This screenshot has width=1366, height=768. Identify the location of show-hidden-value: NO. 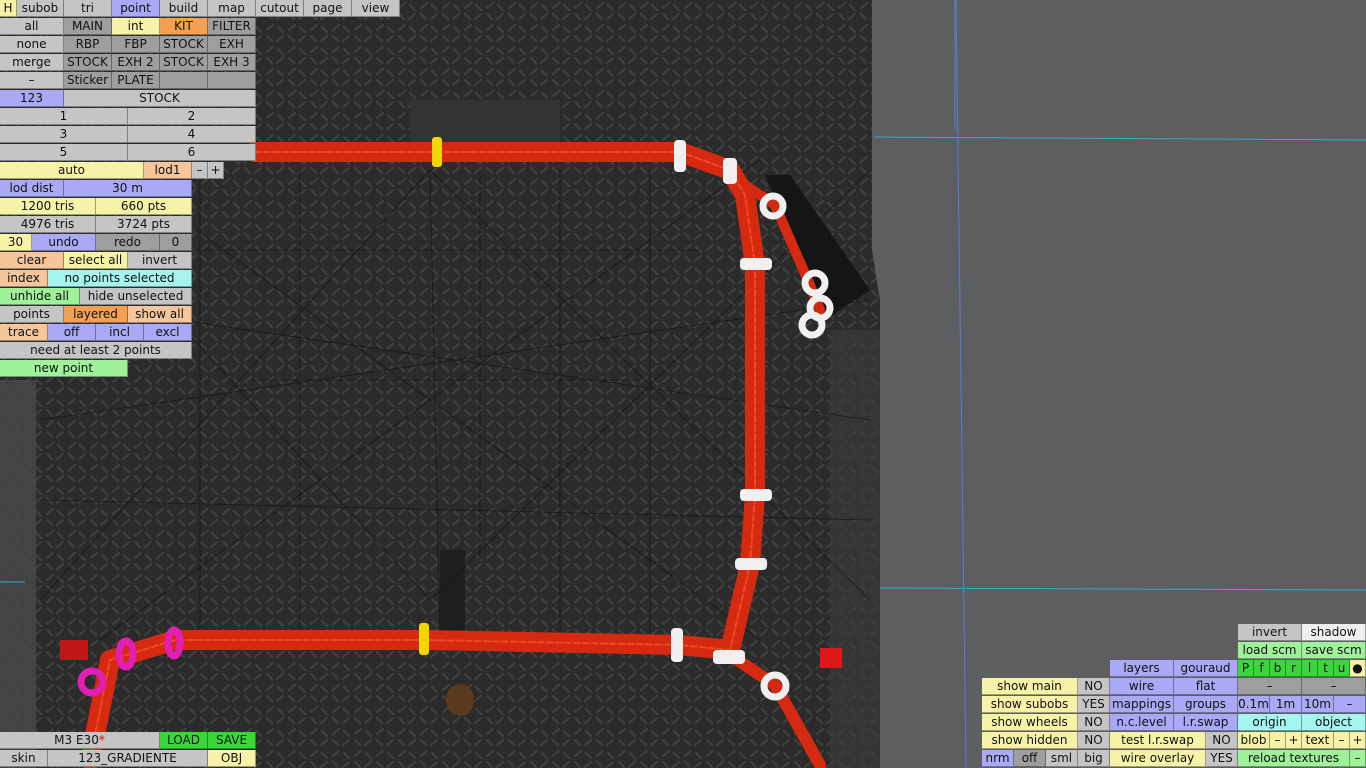
(1094, 740).